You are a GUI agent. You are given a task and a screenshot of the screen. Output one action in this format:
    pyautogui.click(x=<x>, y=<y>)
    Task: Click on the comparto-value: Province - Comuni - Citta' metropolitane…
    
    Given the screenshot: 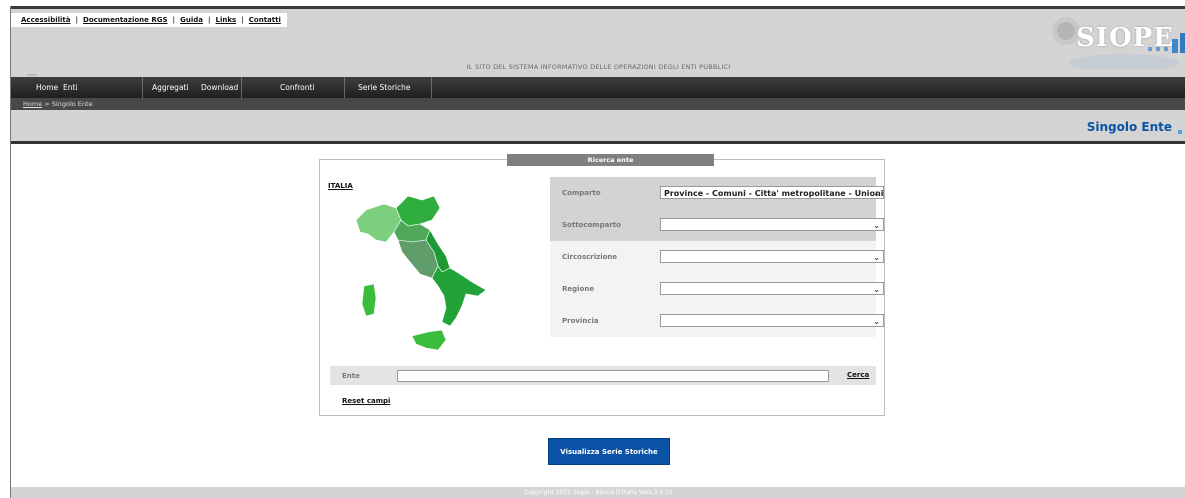 What is the action you would take?
    pyautogui.click(x=774, y=193)
    